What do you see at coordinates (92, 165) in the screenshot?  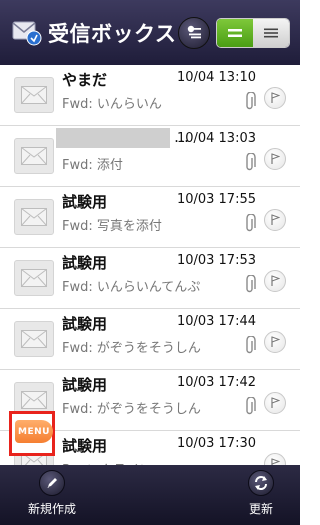 I see `message-subject: Fwd: 添付` at bounding box center [92, 165].